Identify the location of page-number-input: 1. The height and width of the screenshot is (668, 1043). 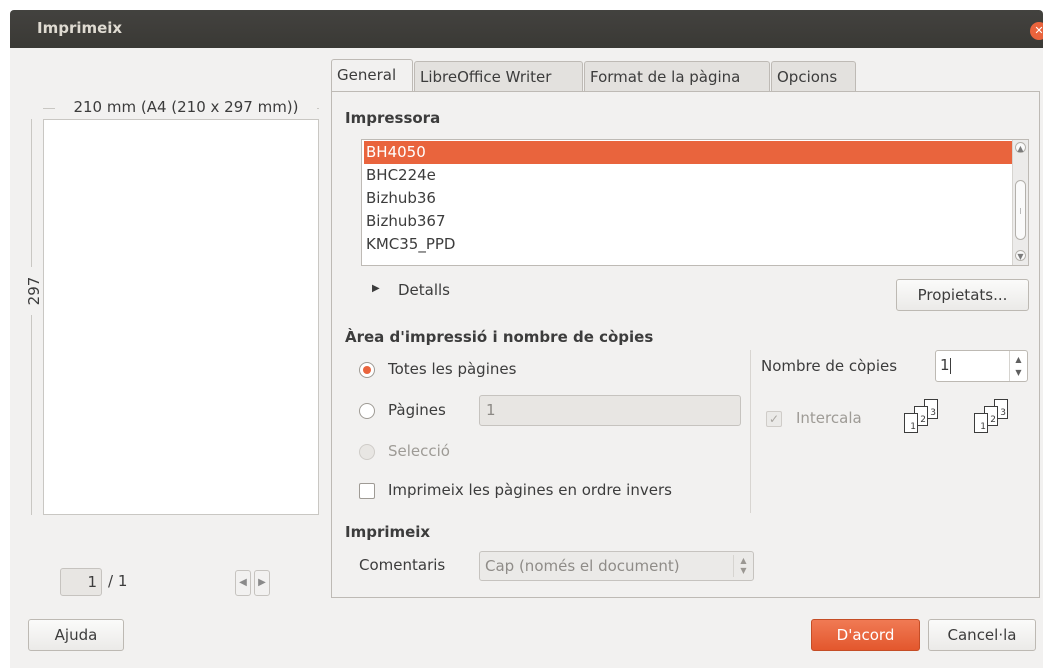
(81, 582).